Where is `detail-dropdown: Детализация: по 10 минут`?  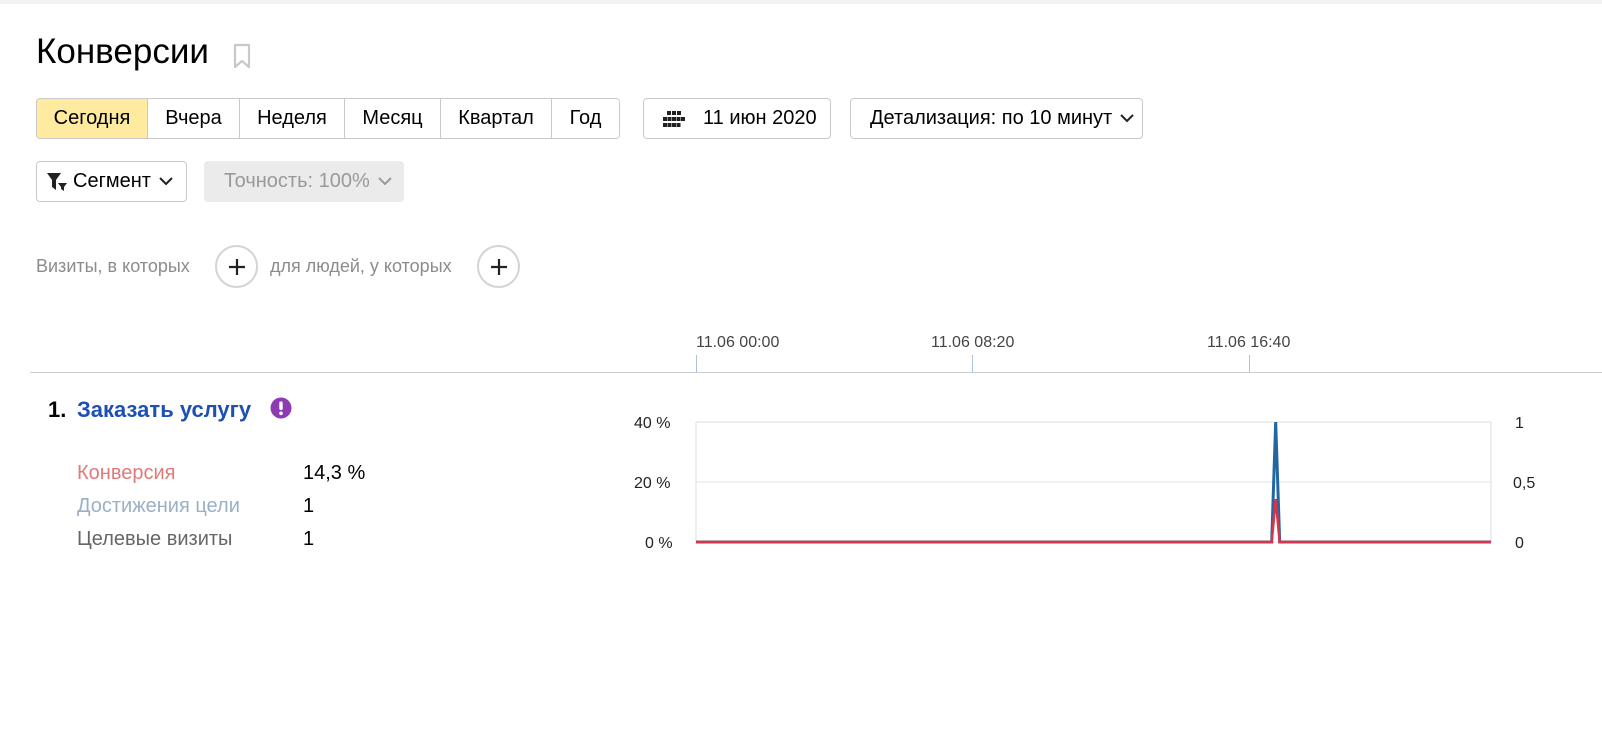 detail-dropdown: Детализация: по 10 минут is located at coordinates (996, 118).